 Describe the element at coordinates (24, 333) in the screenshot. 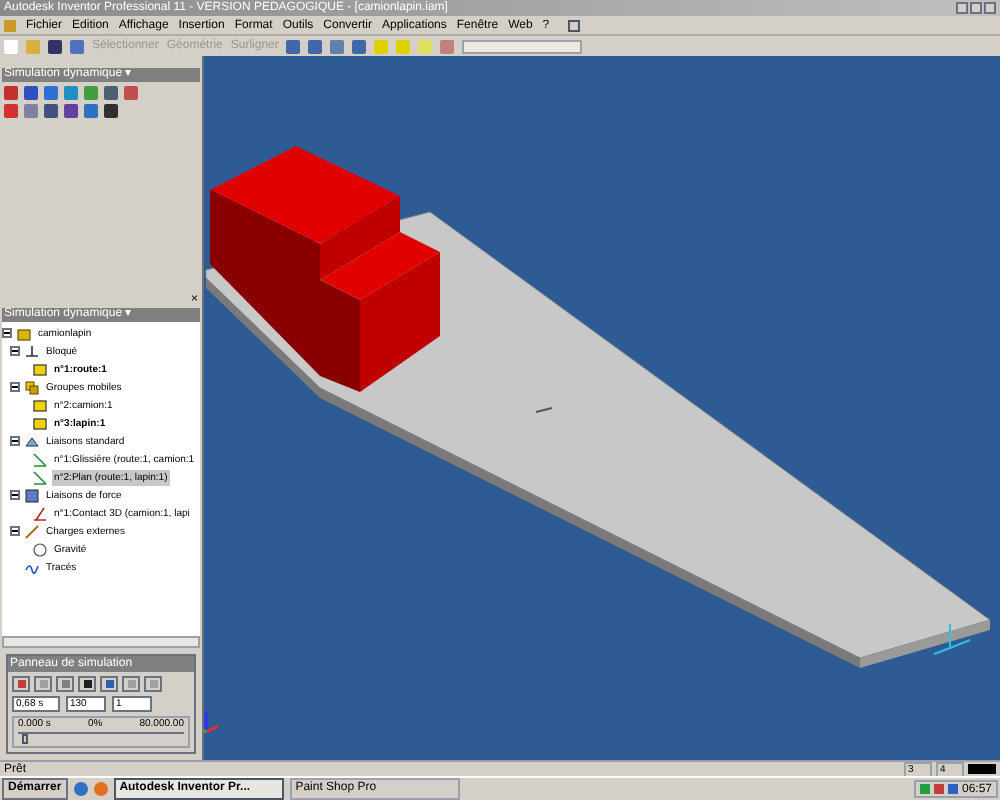

I see `assembly-icon` at that location.